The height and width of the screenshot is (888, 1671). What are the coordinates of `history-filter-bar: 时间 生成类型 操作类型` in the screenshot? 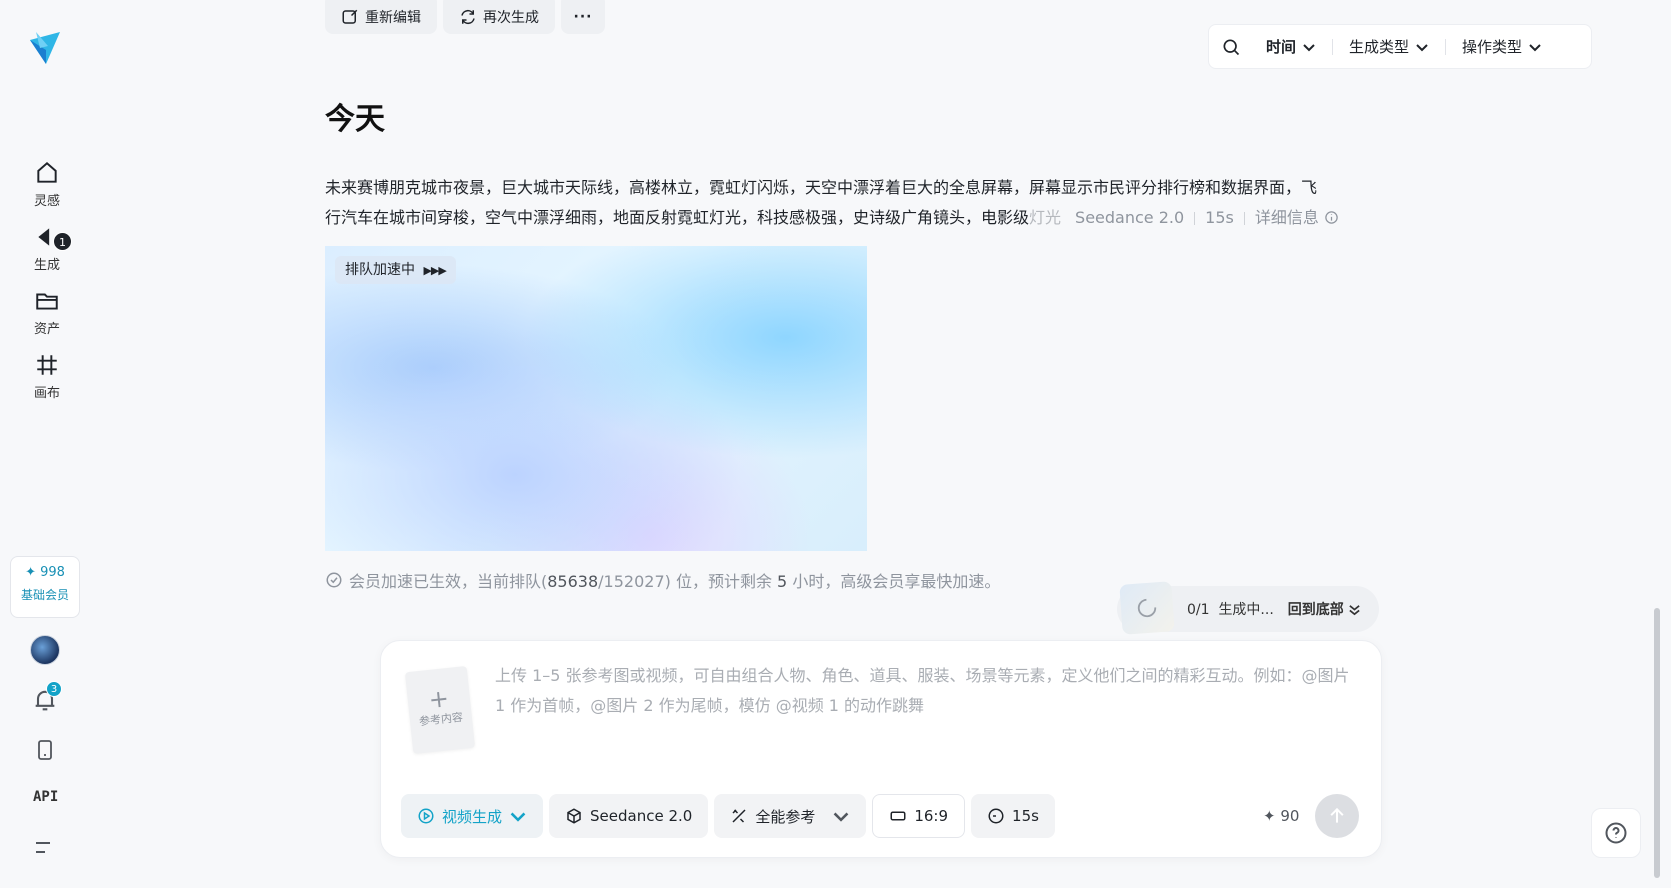 It's located at (1400, 46).